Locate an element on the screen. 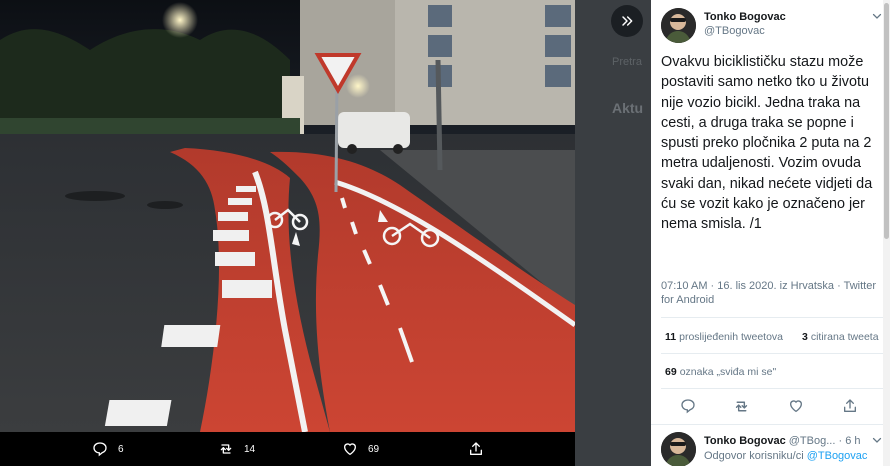 This screenshot has width=890, height=466. photo-reply-count: 6 is located at coordinates (121, 449).